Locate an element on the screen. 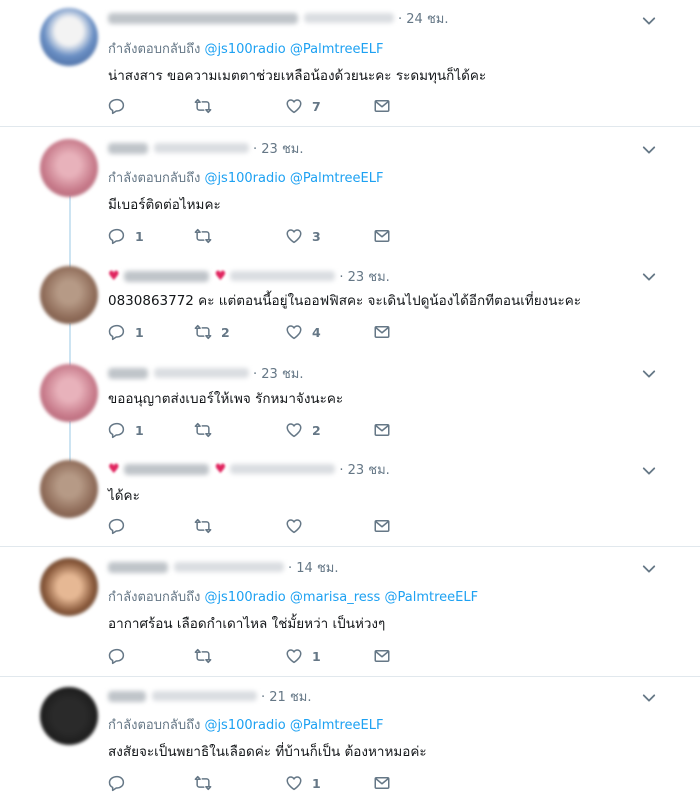  like-button: 2 is located at coordinates (303, 430).